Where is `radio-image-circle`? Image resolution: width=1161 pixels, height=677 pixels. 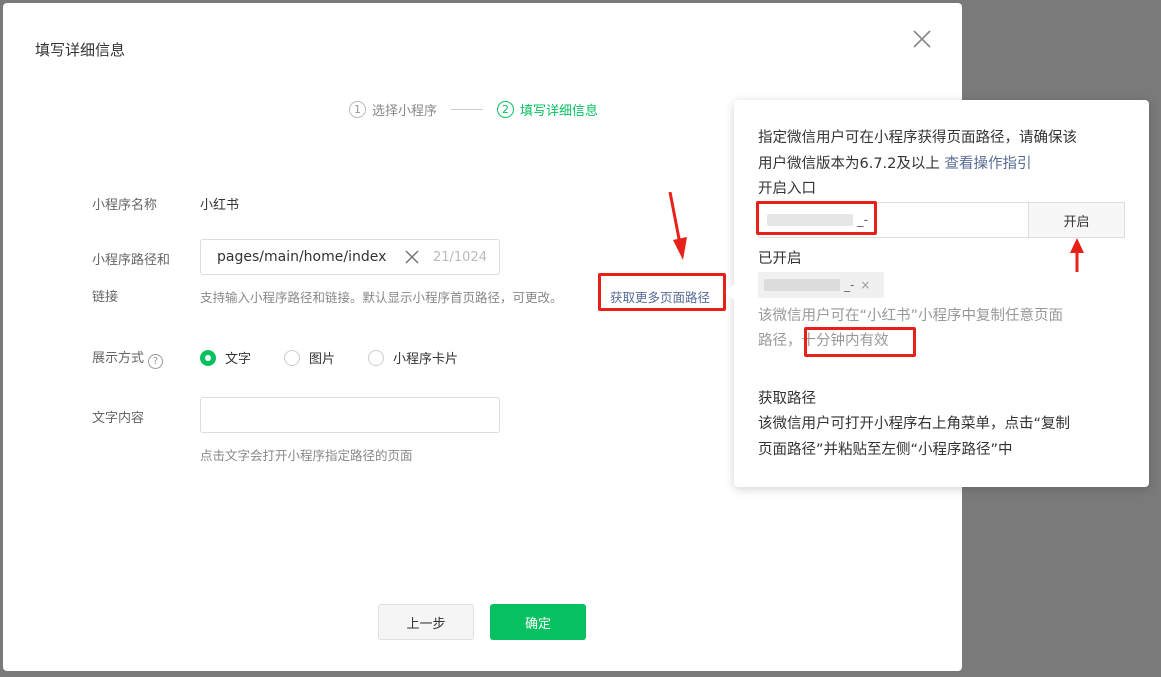 radio-image-circle is located at coordinates (292, 357).